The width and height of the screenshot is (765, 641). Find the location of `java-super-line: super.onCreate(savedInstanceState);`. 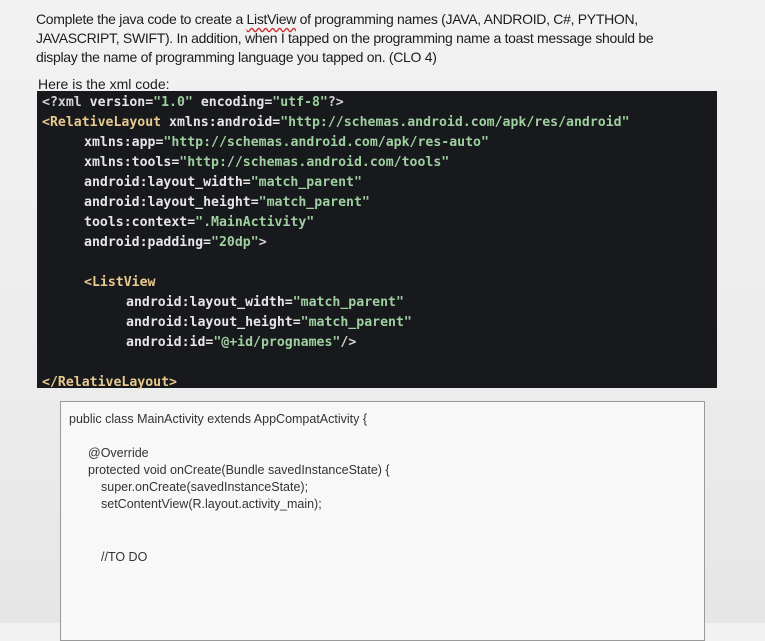

java-super-line: super.onCreate(savedInstanceState); is located at coordinates (205, 487).